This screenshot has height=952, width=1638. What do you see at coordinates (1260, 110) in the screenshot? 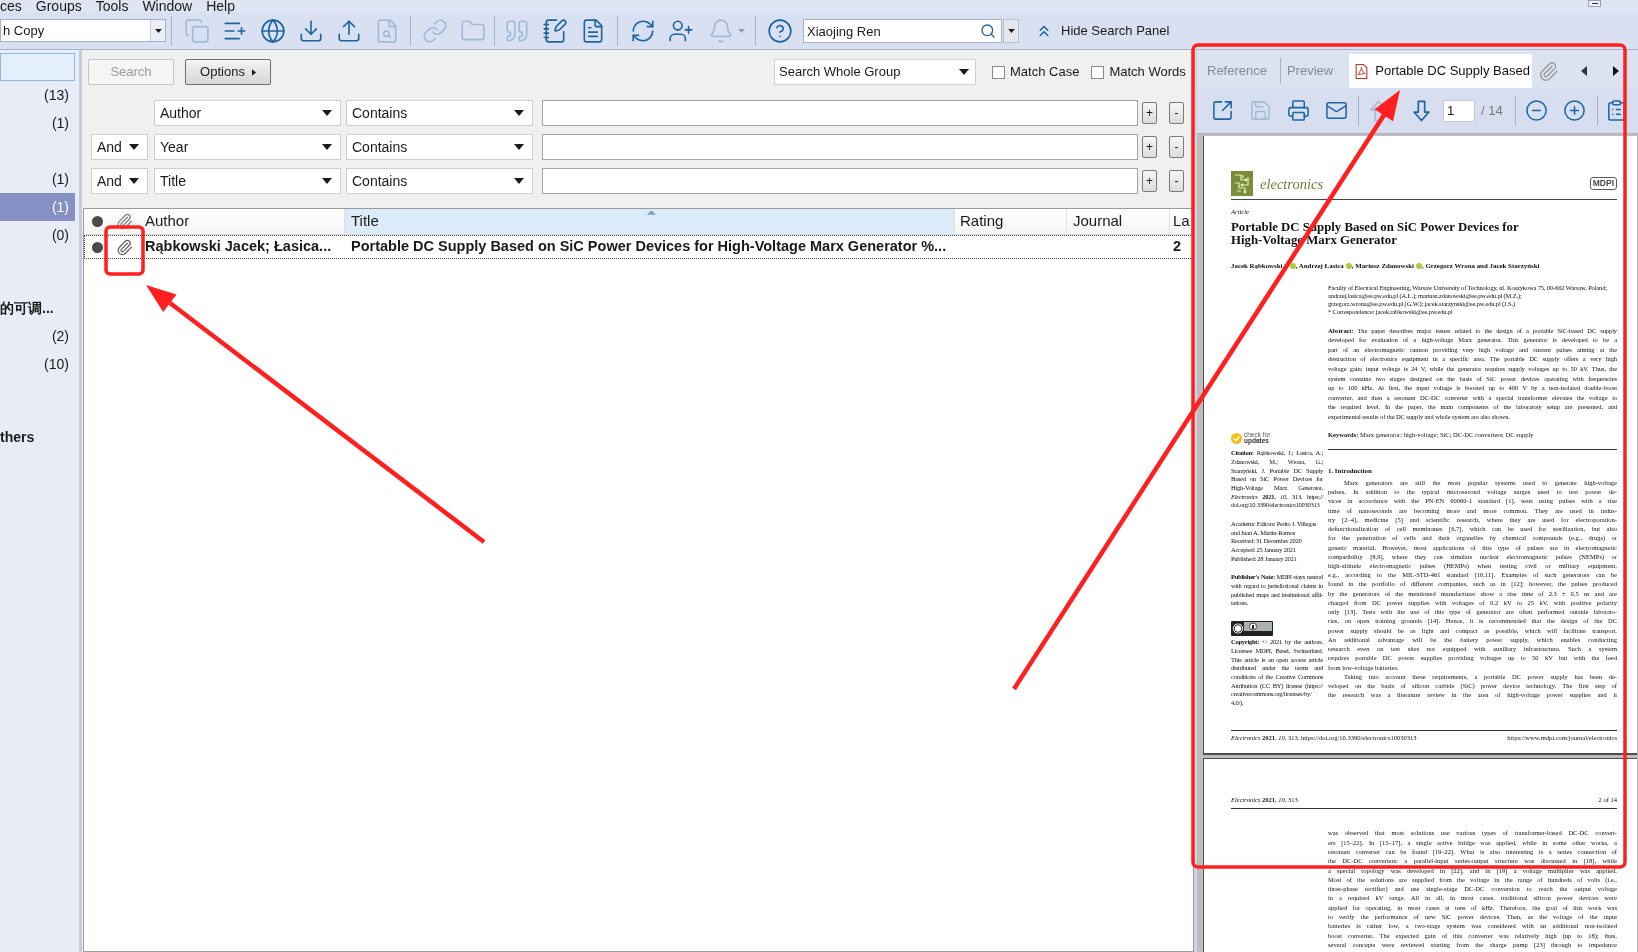
I see `save-icon` at bounding box center [1260, 110].